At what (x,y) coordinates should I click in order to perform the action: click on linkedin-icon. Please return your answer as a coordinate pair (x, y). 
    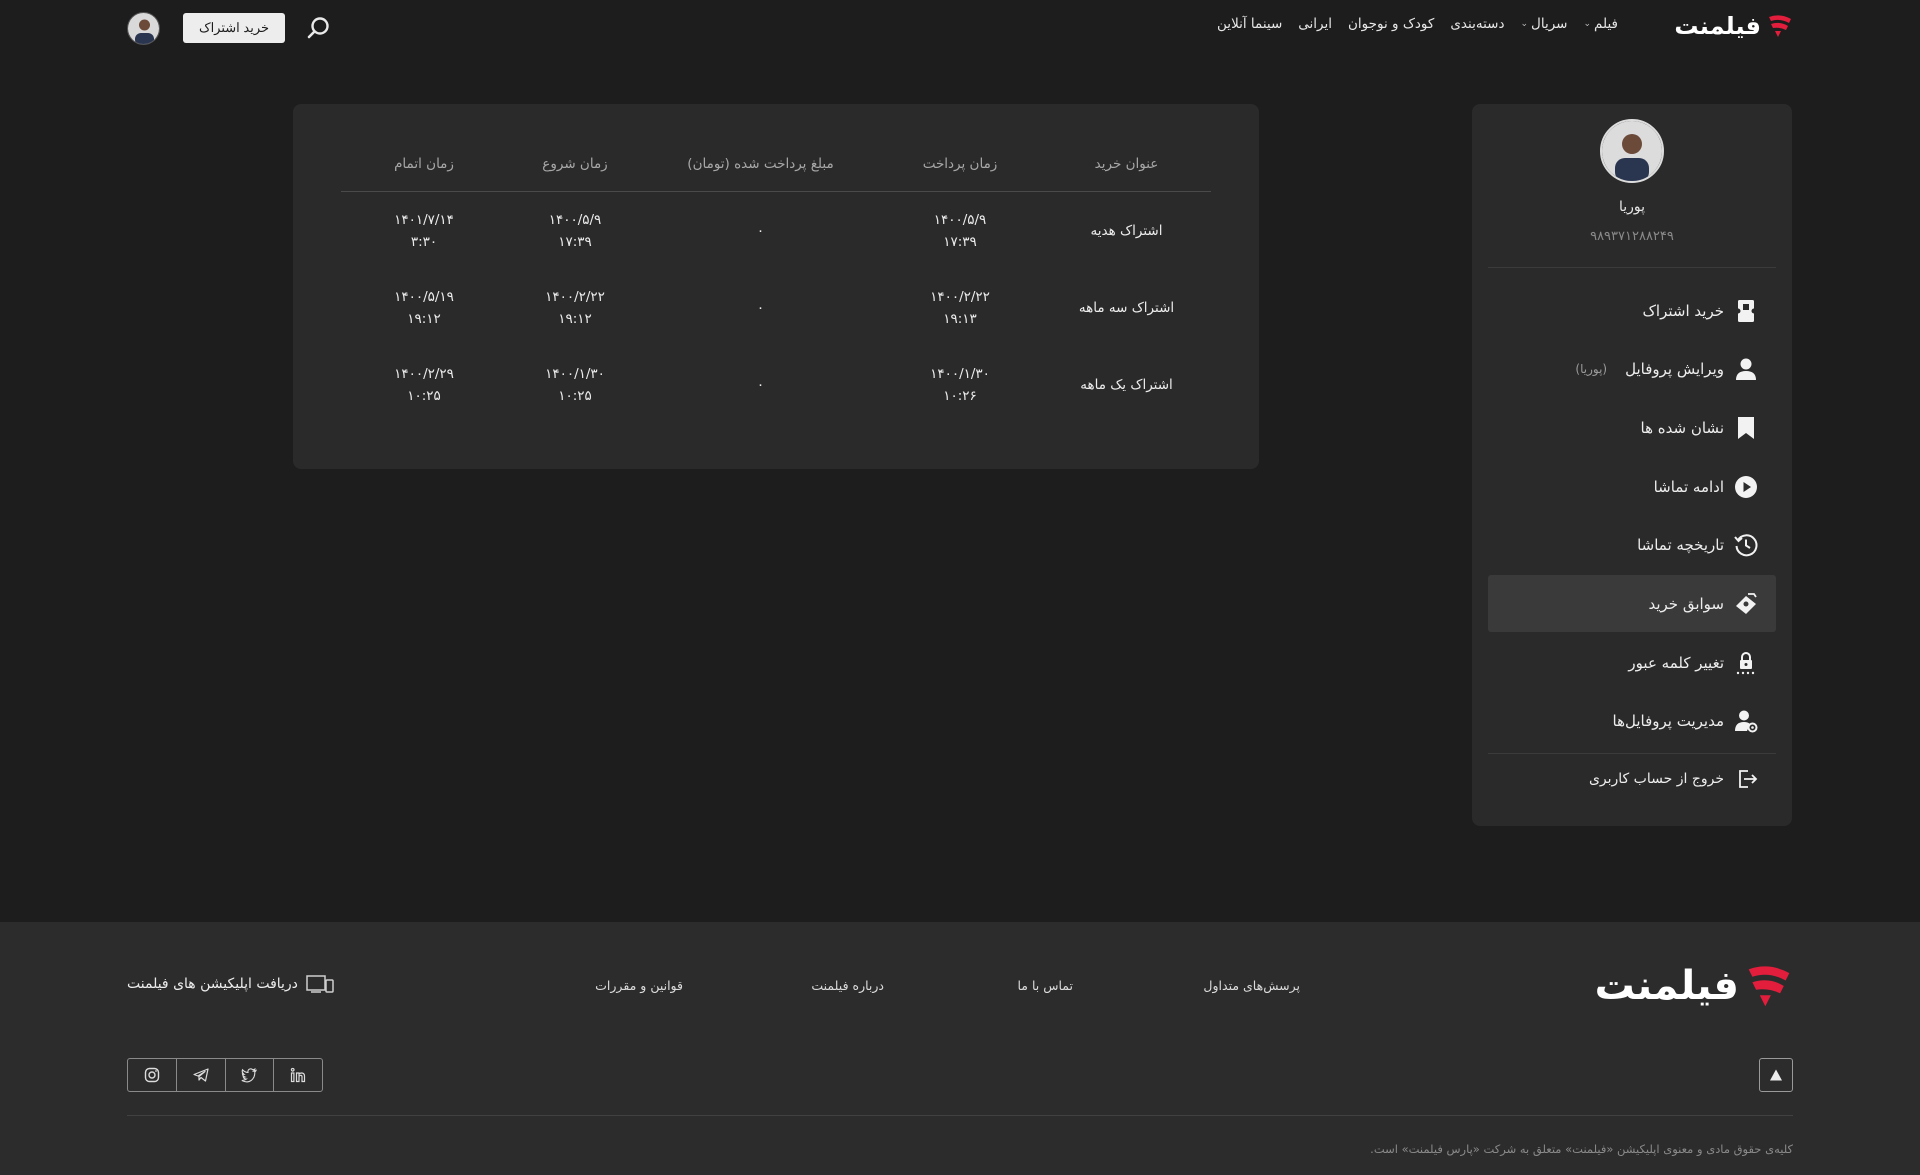
    Looking at the image, I should click on (298, 1075).